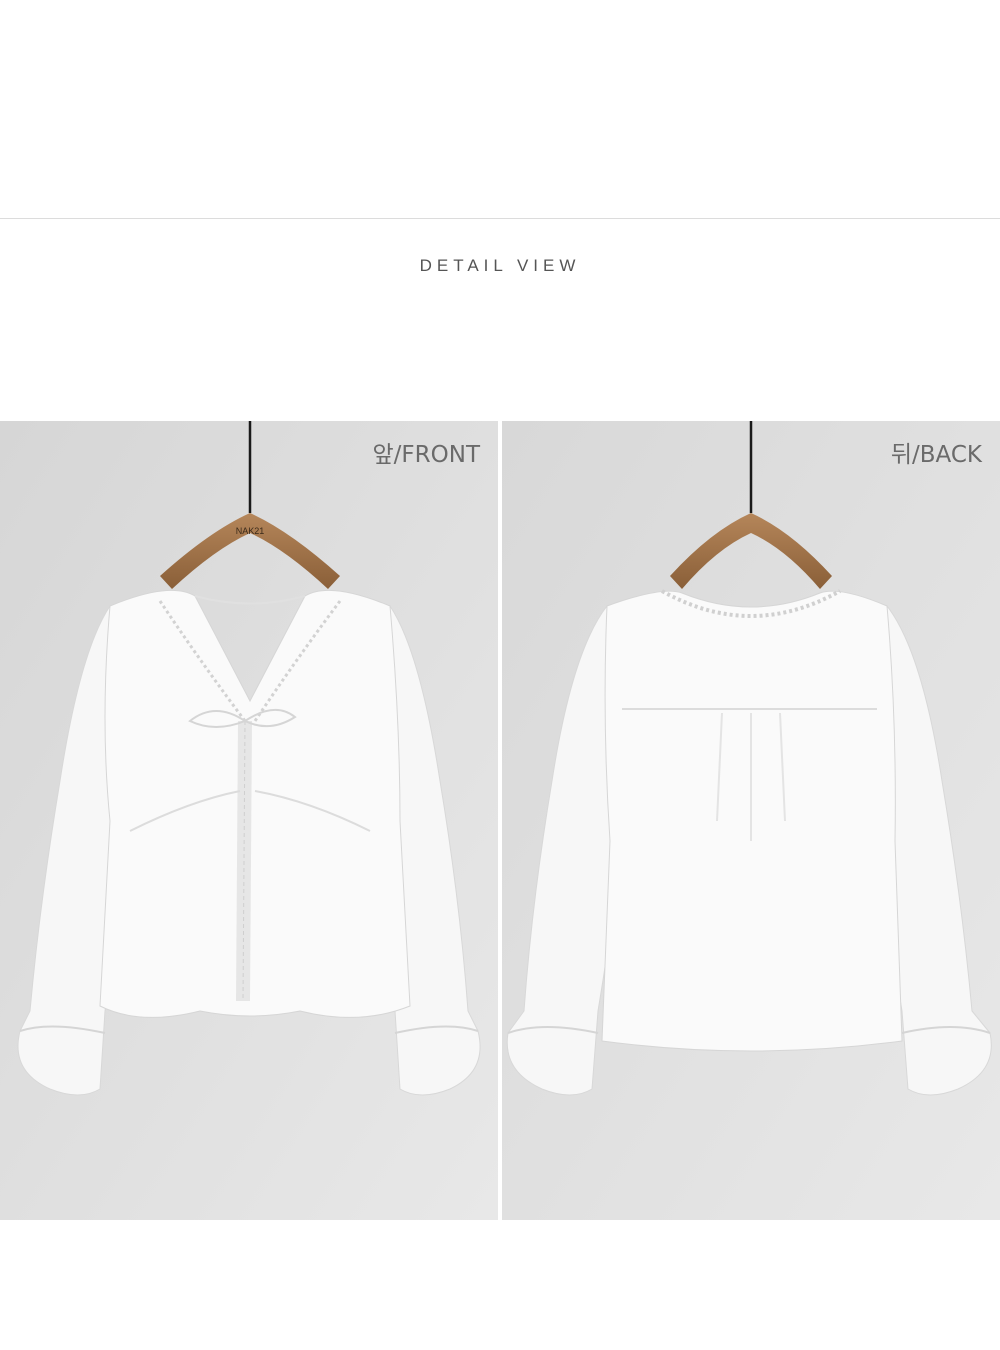  Describe the element at coordinates (500, 265) in the screenshot. I see `section-title: DETAIL VIEW` at that location.